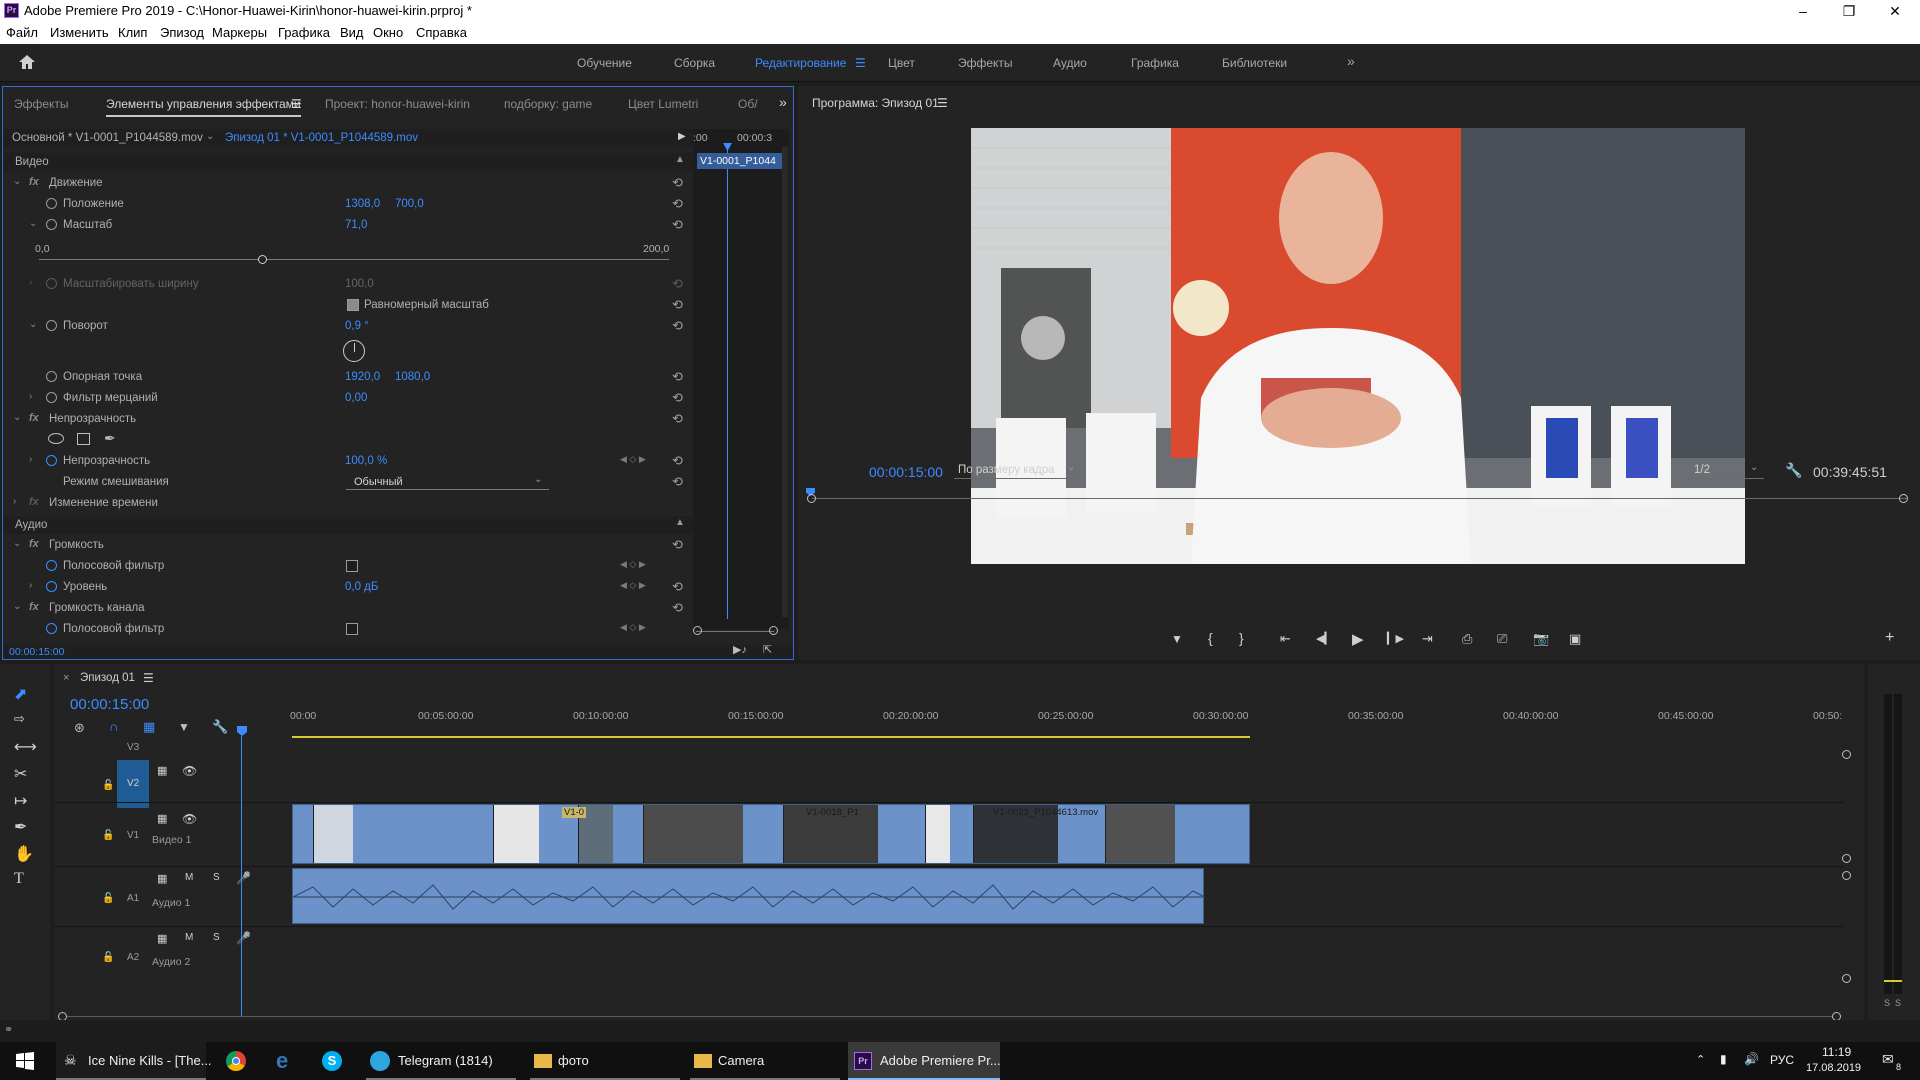  What do you see at coordinates (27, 62) in the screenshot?
I see `home-icon` at bounding box center [27, 62].